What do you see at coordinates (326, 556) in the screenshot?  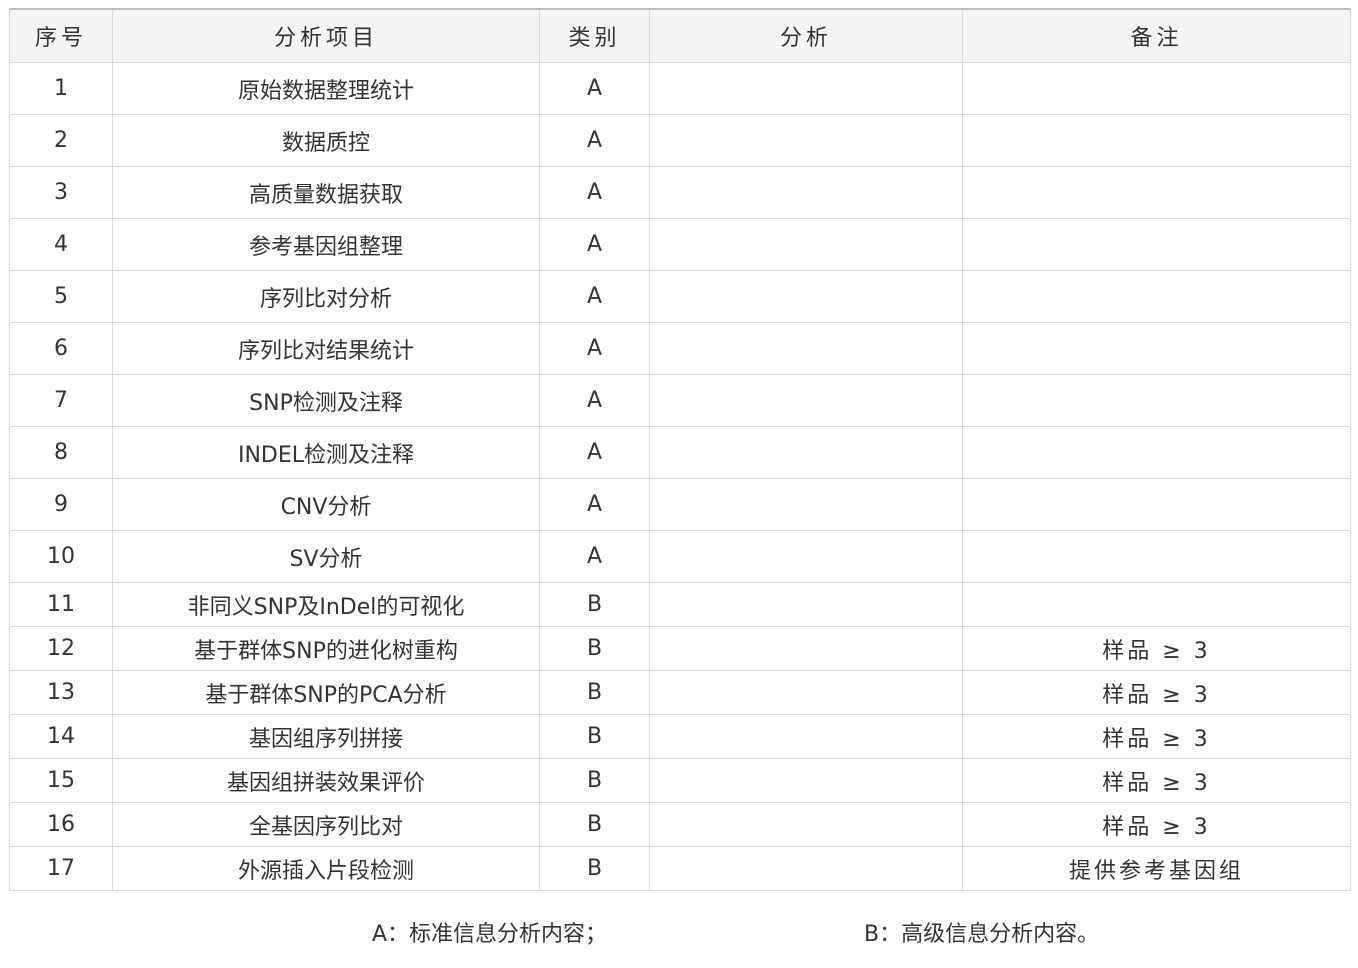 I see `cell-analysis-item: SV分析` at bounding box center [326, 556].